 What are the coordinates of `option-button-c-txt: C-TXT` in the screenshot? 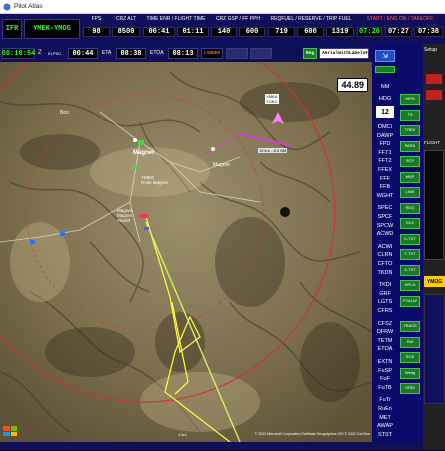 It's located at (410, 239).